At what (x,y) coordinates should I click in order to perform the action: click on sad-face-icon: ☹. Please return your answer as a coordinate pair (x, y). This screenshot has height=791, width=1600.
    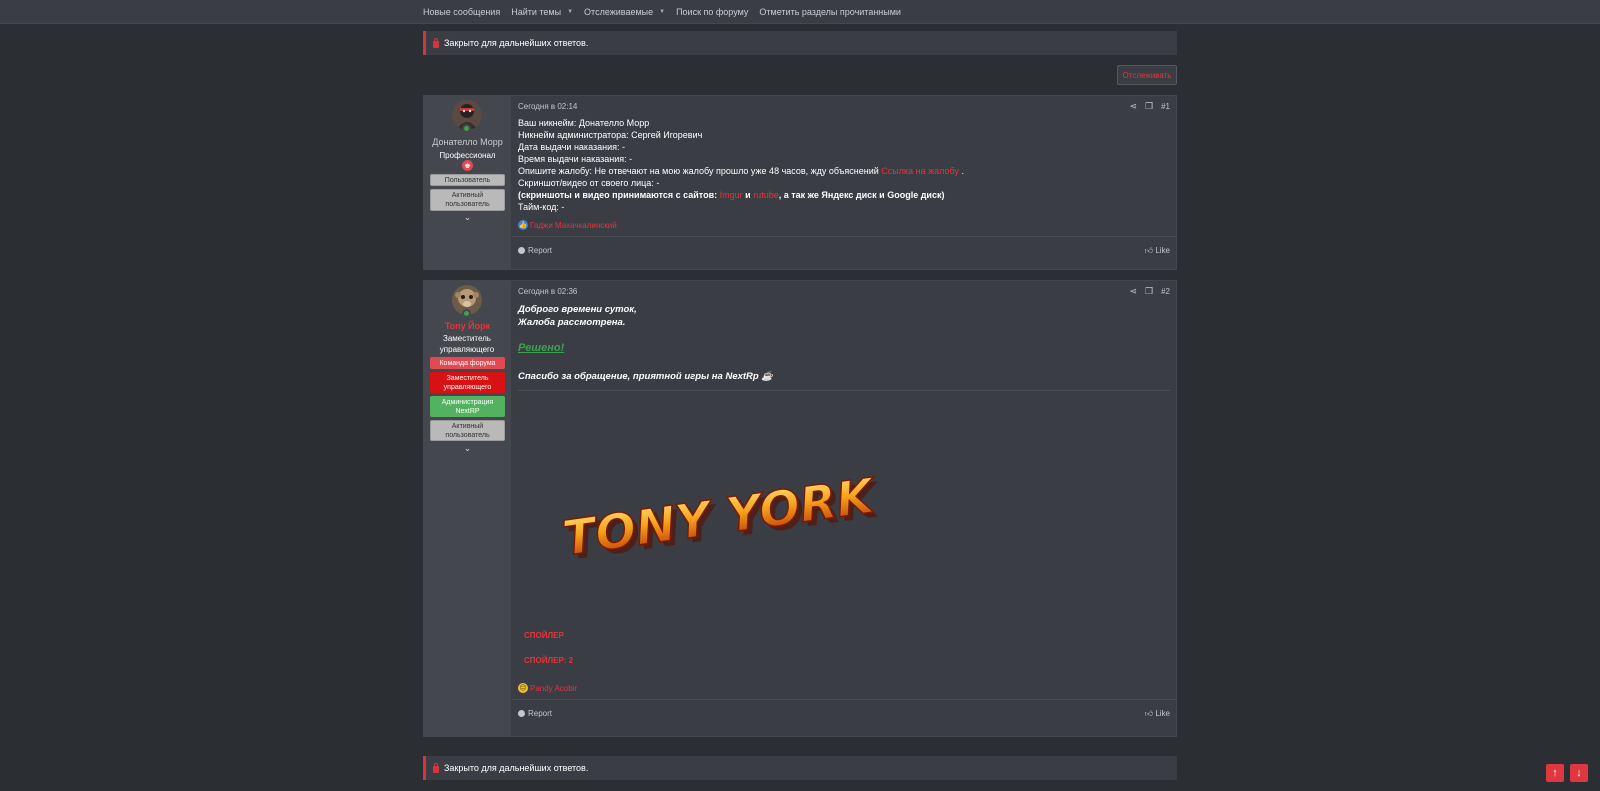
    Looking at the image, I should click on (523, 688).